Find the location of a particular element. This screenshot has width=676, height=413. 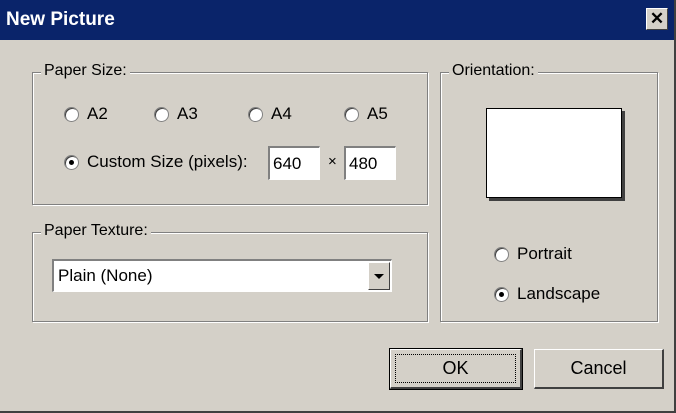

ok-button-label: OK is located at coordinates (455, 368).